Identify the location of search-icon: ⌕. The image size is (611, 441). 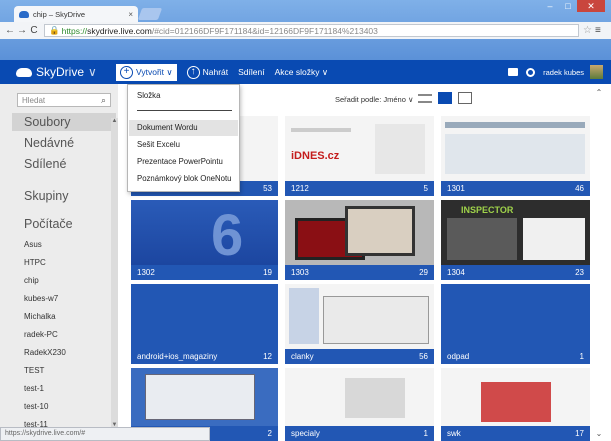
(103, 100).